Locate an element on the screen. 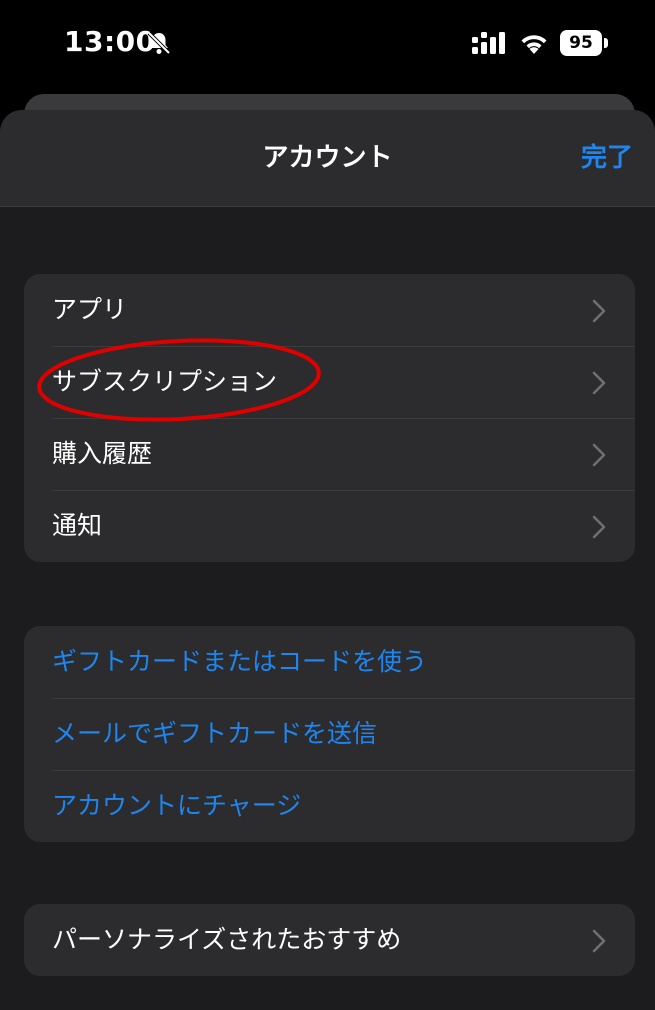  row-subscriptions: サブスクリプション is located at coordinates (329, 382).